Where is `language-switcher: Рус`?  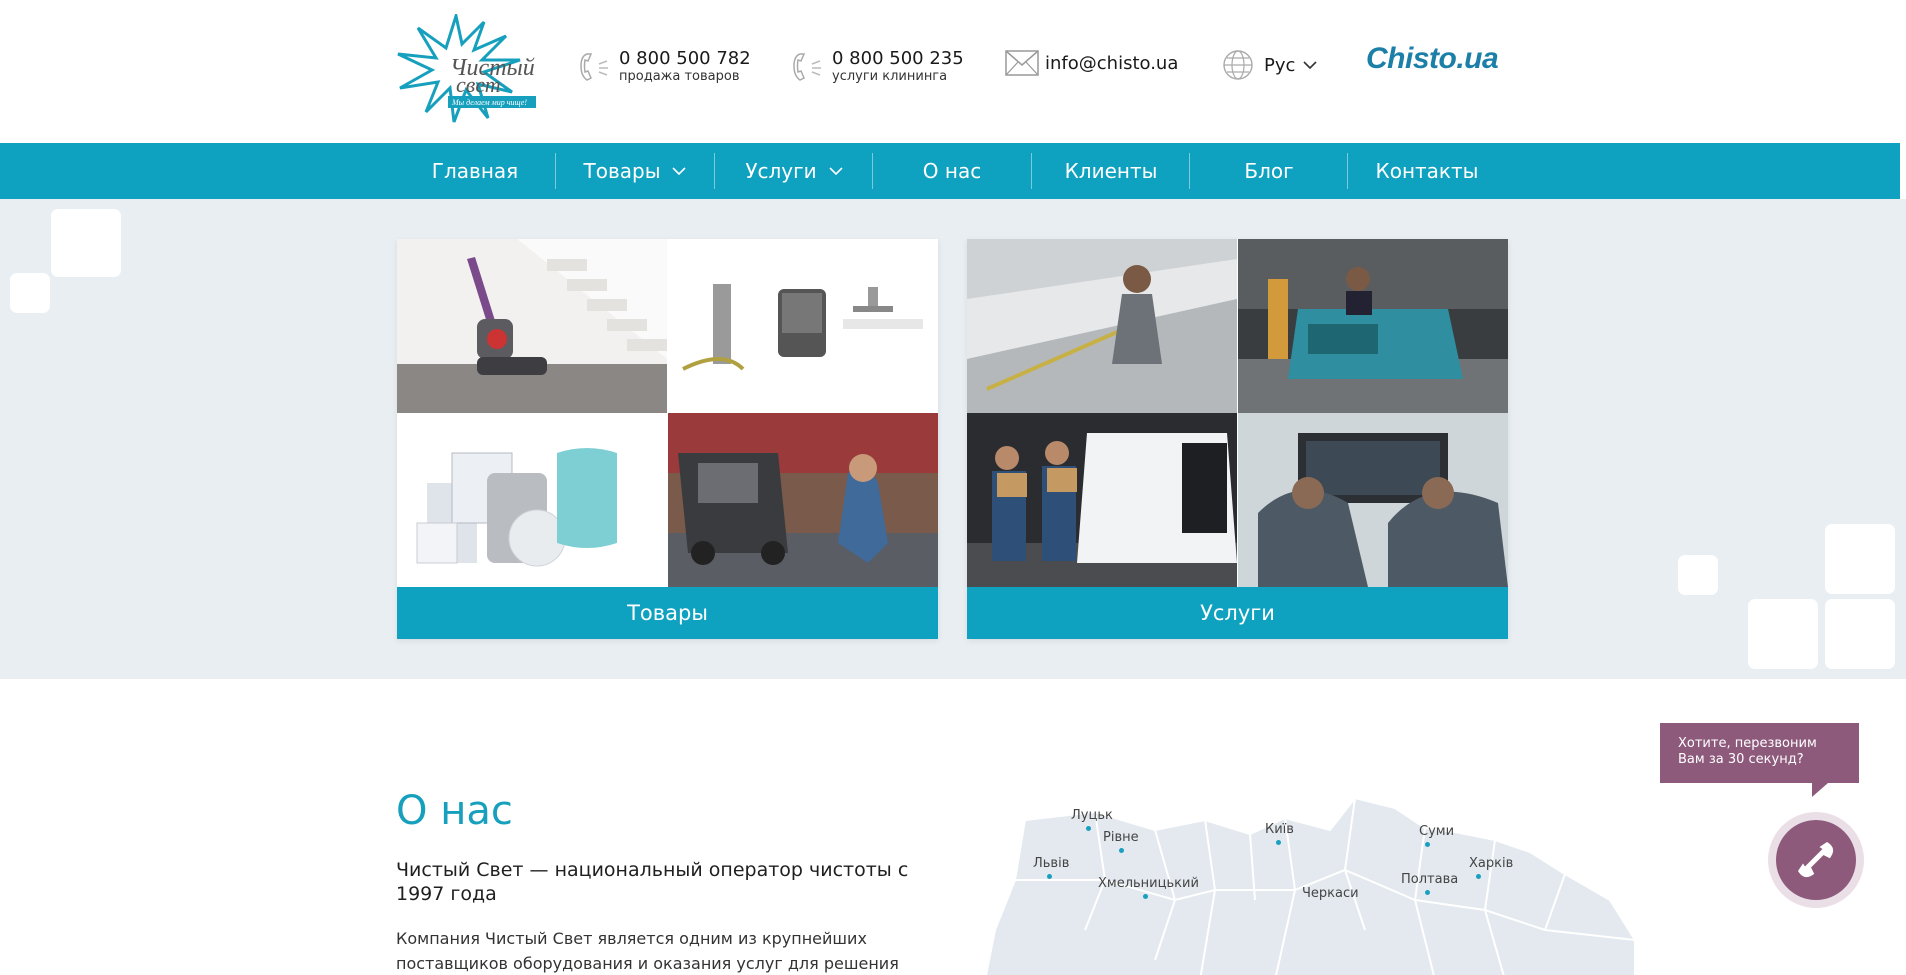 language-switcher: Рус is located at coordinates (1269, 65).